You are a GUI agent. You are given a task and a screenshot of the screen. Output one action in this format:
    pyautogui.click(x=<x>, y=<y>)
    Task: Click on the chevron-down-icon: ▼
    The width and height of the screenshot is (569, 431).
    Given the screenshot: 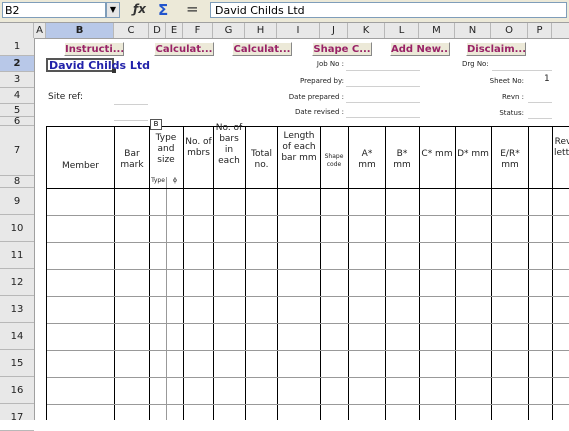 What is the action you would take?
    pyautogui.click(x=113, y=10)
    